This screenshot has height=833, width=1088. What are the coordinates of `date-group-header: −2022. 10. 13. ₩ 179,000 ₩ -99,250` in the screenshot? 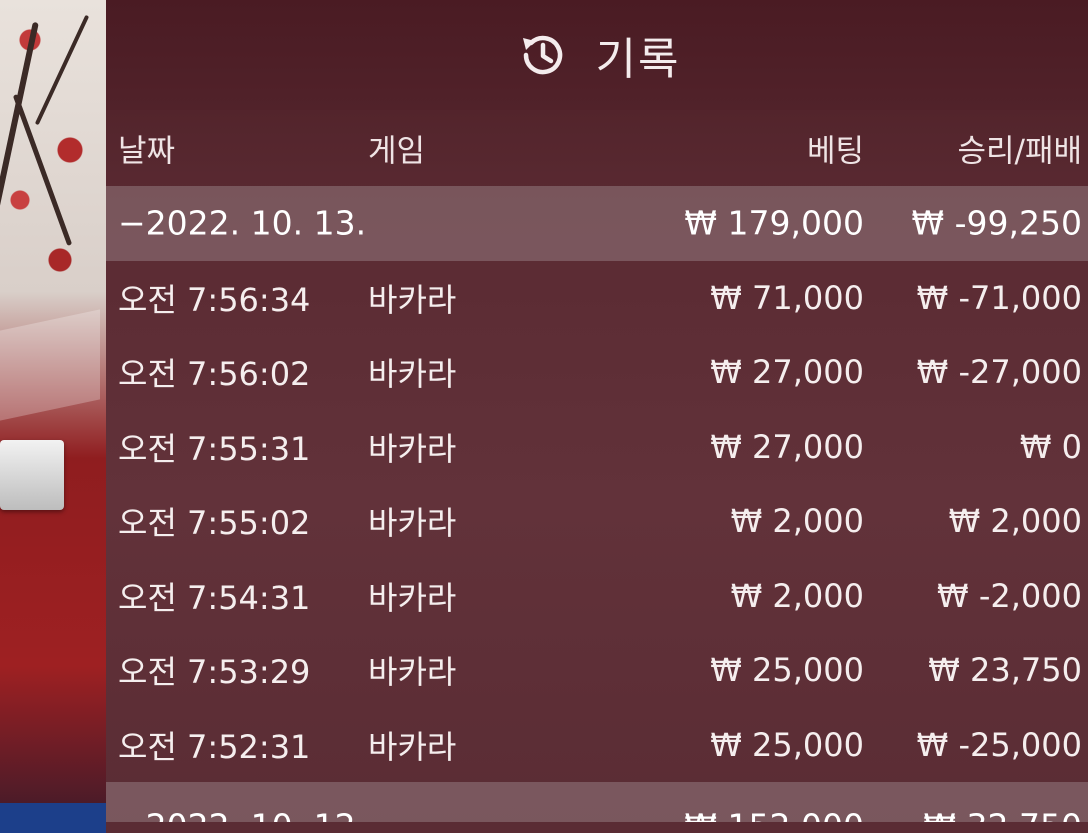 It's located at (597, 223).